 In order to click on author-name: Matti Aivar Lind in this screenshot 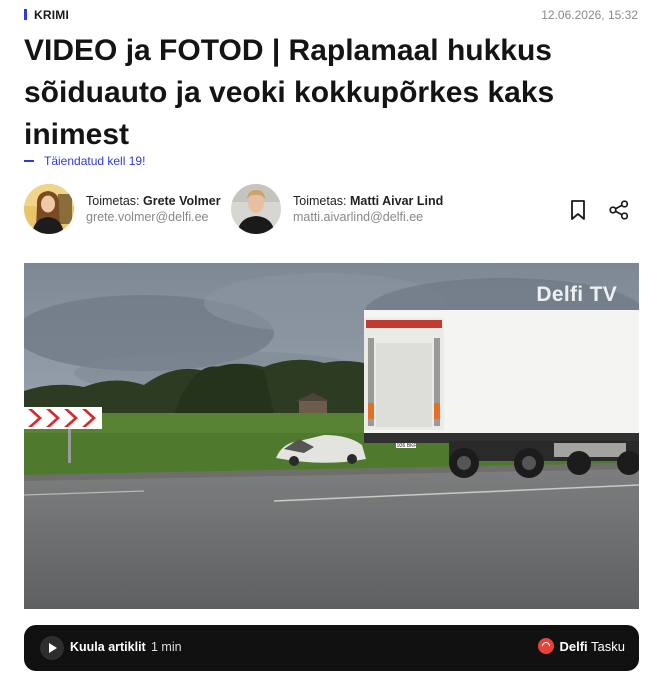, I will do `click(396, 201)`.